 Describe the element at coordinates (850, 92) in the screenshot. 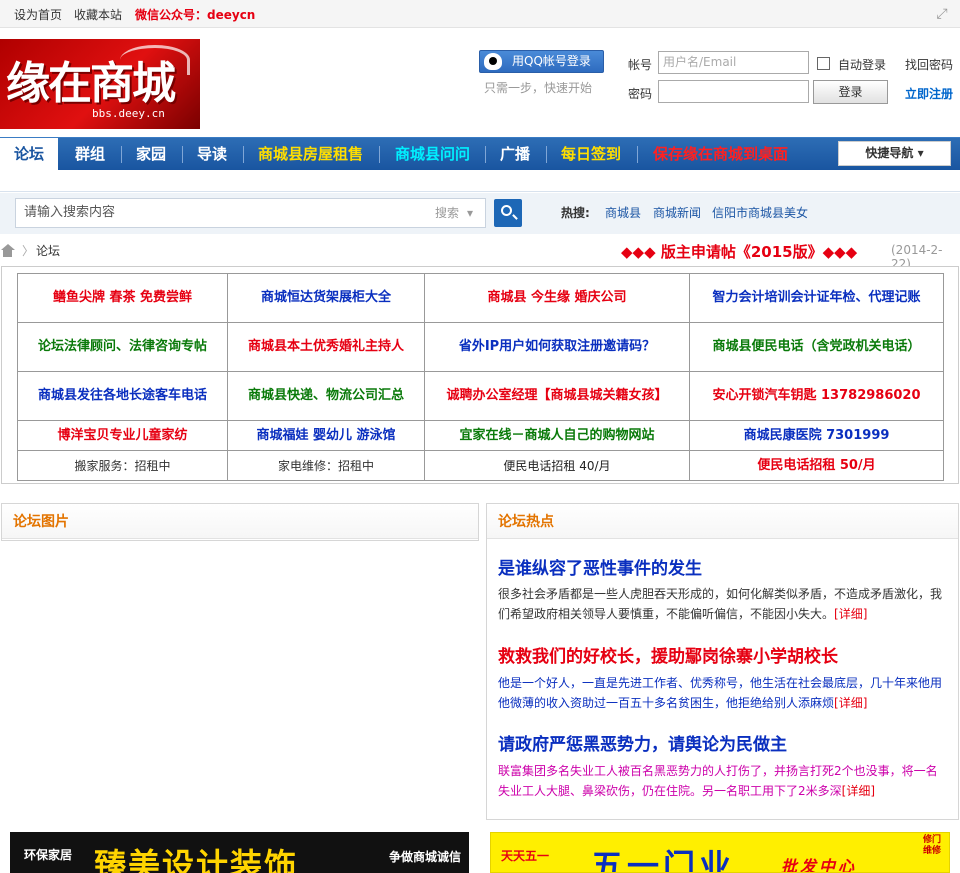

I see `login-button: 登录` at that location.